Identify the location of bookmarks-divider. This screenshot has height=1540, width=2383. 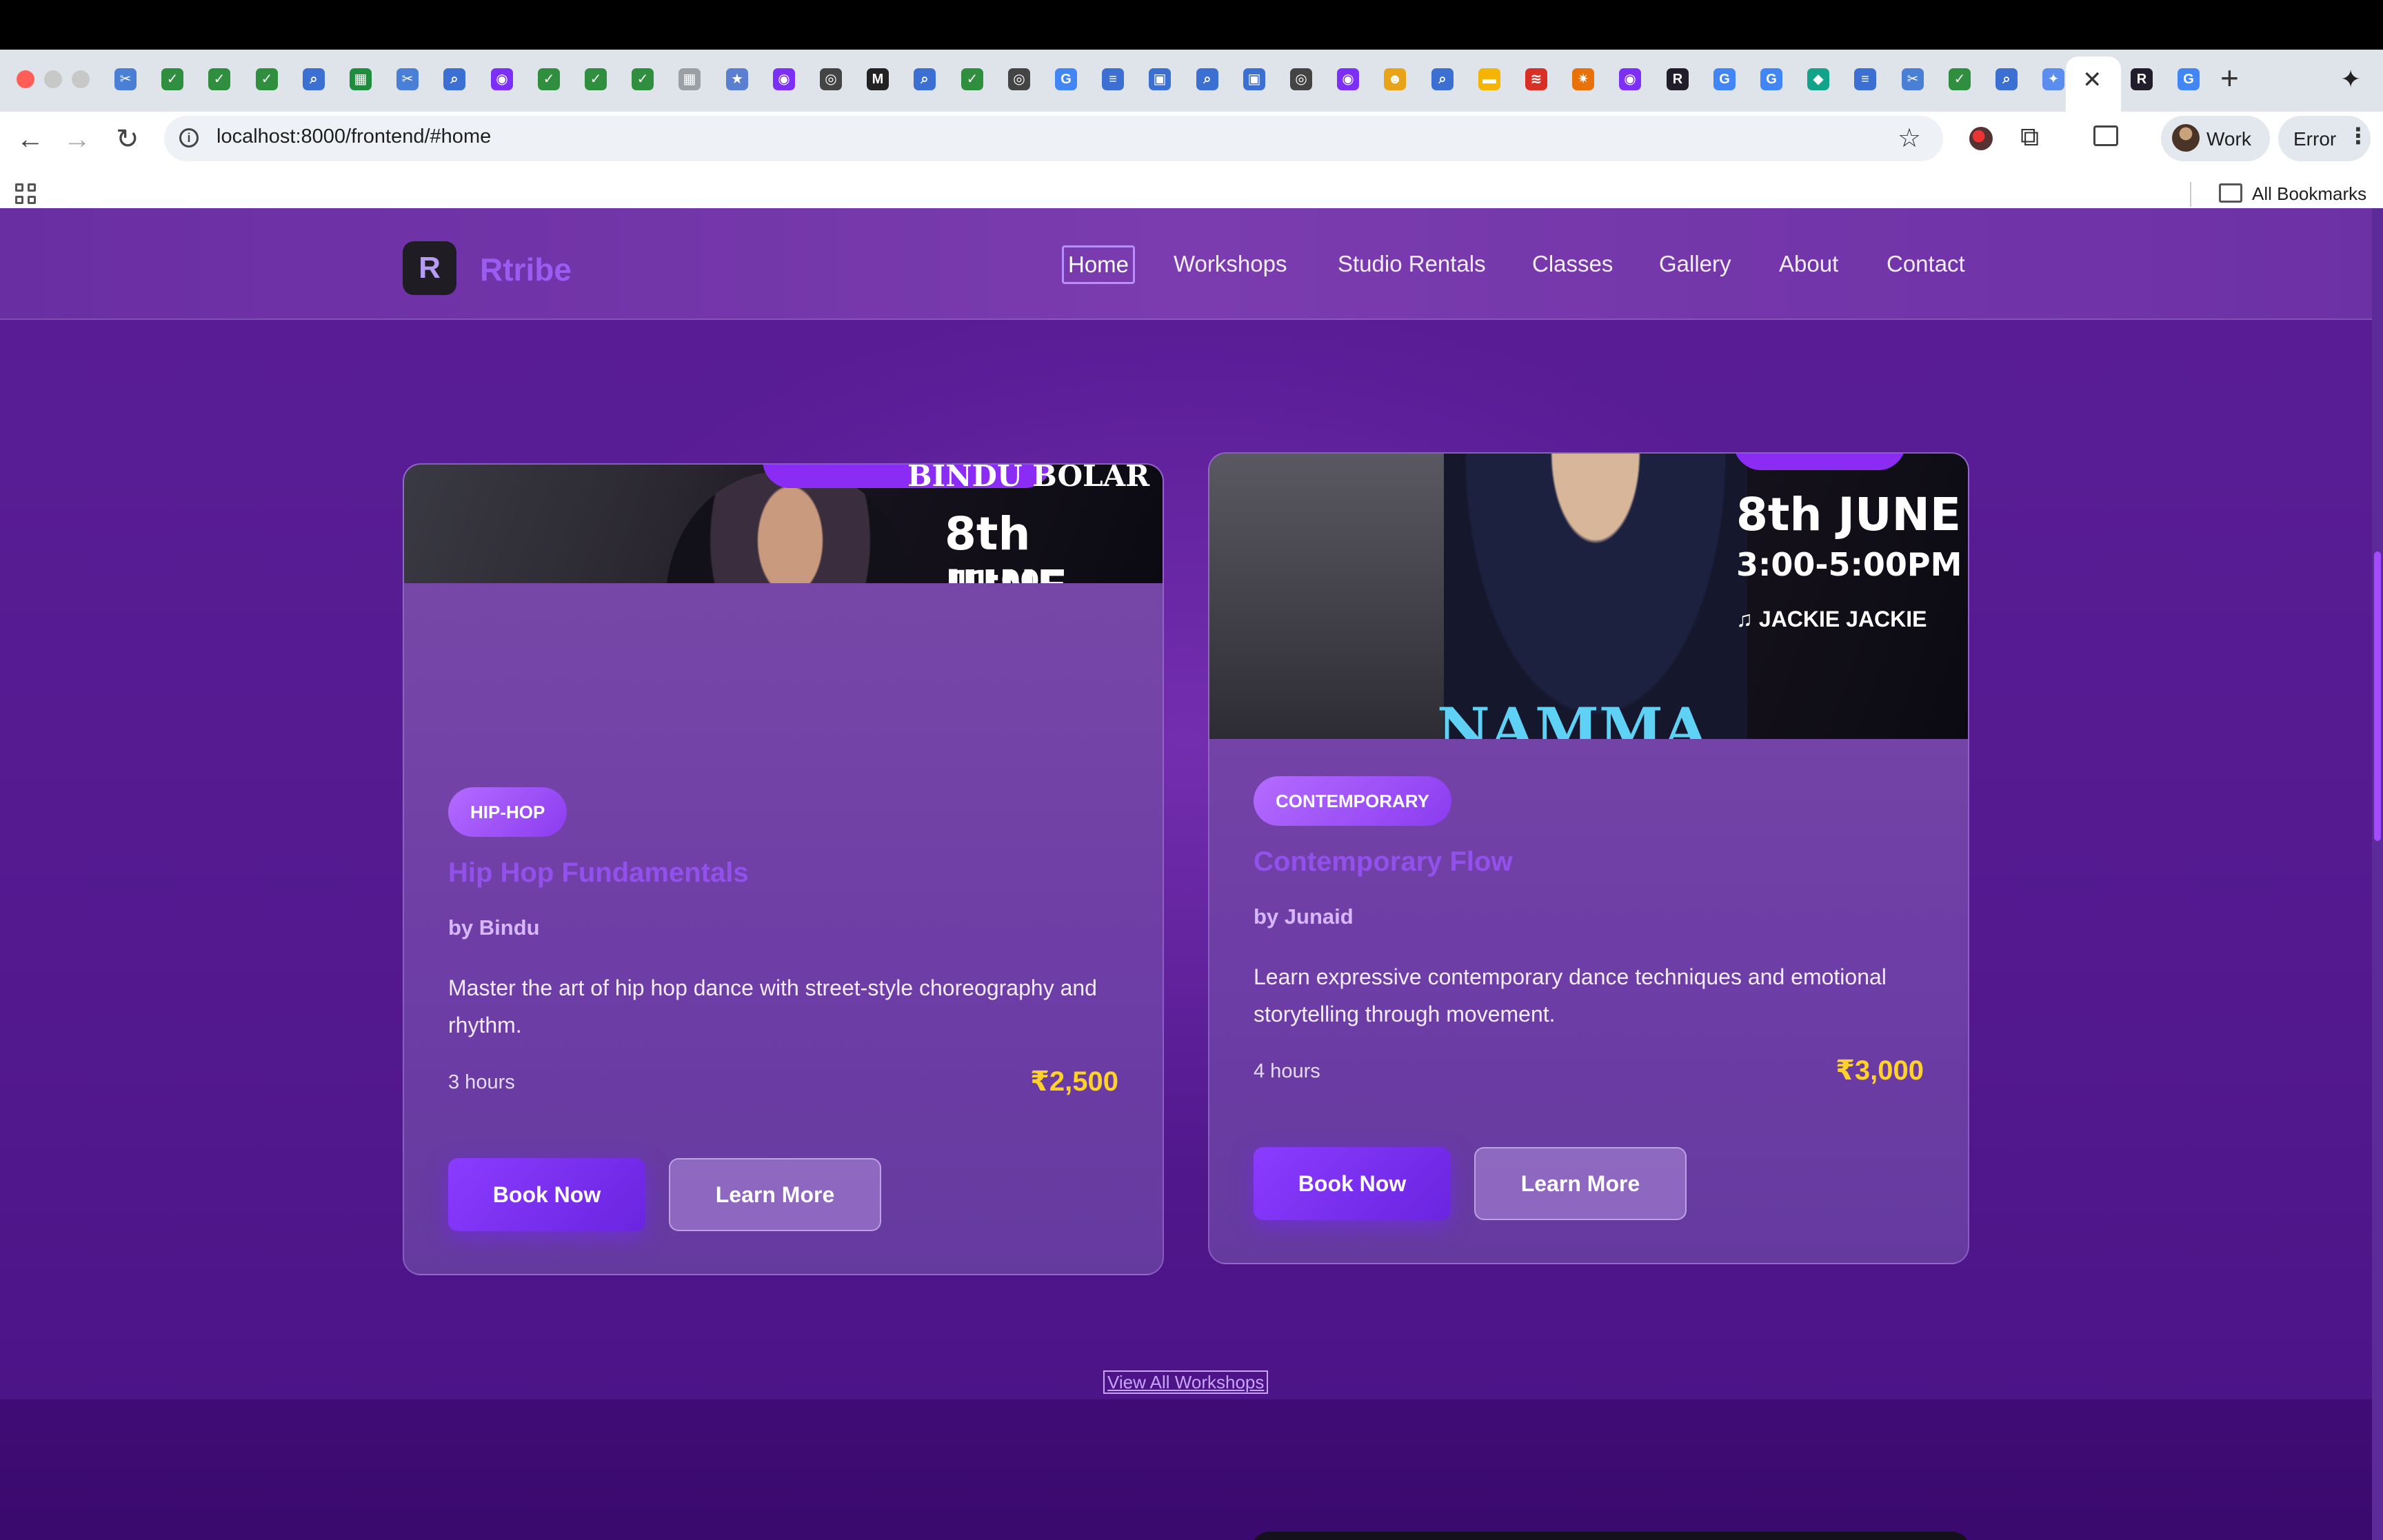
(2190, 195).